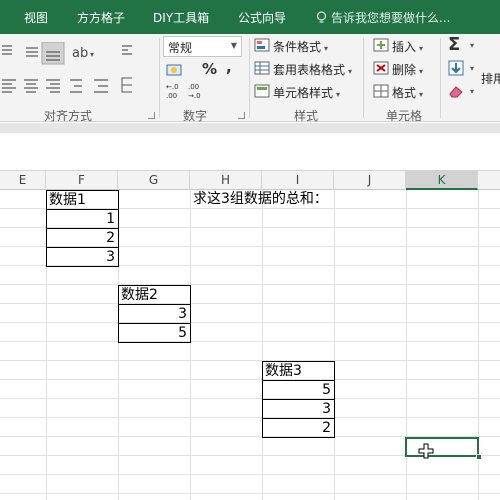  I want to click on insert-cells-icon, so click(381, 45).